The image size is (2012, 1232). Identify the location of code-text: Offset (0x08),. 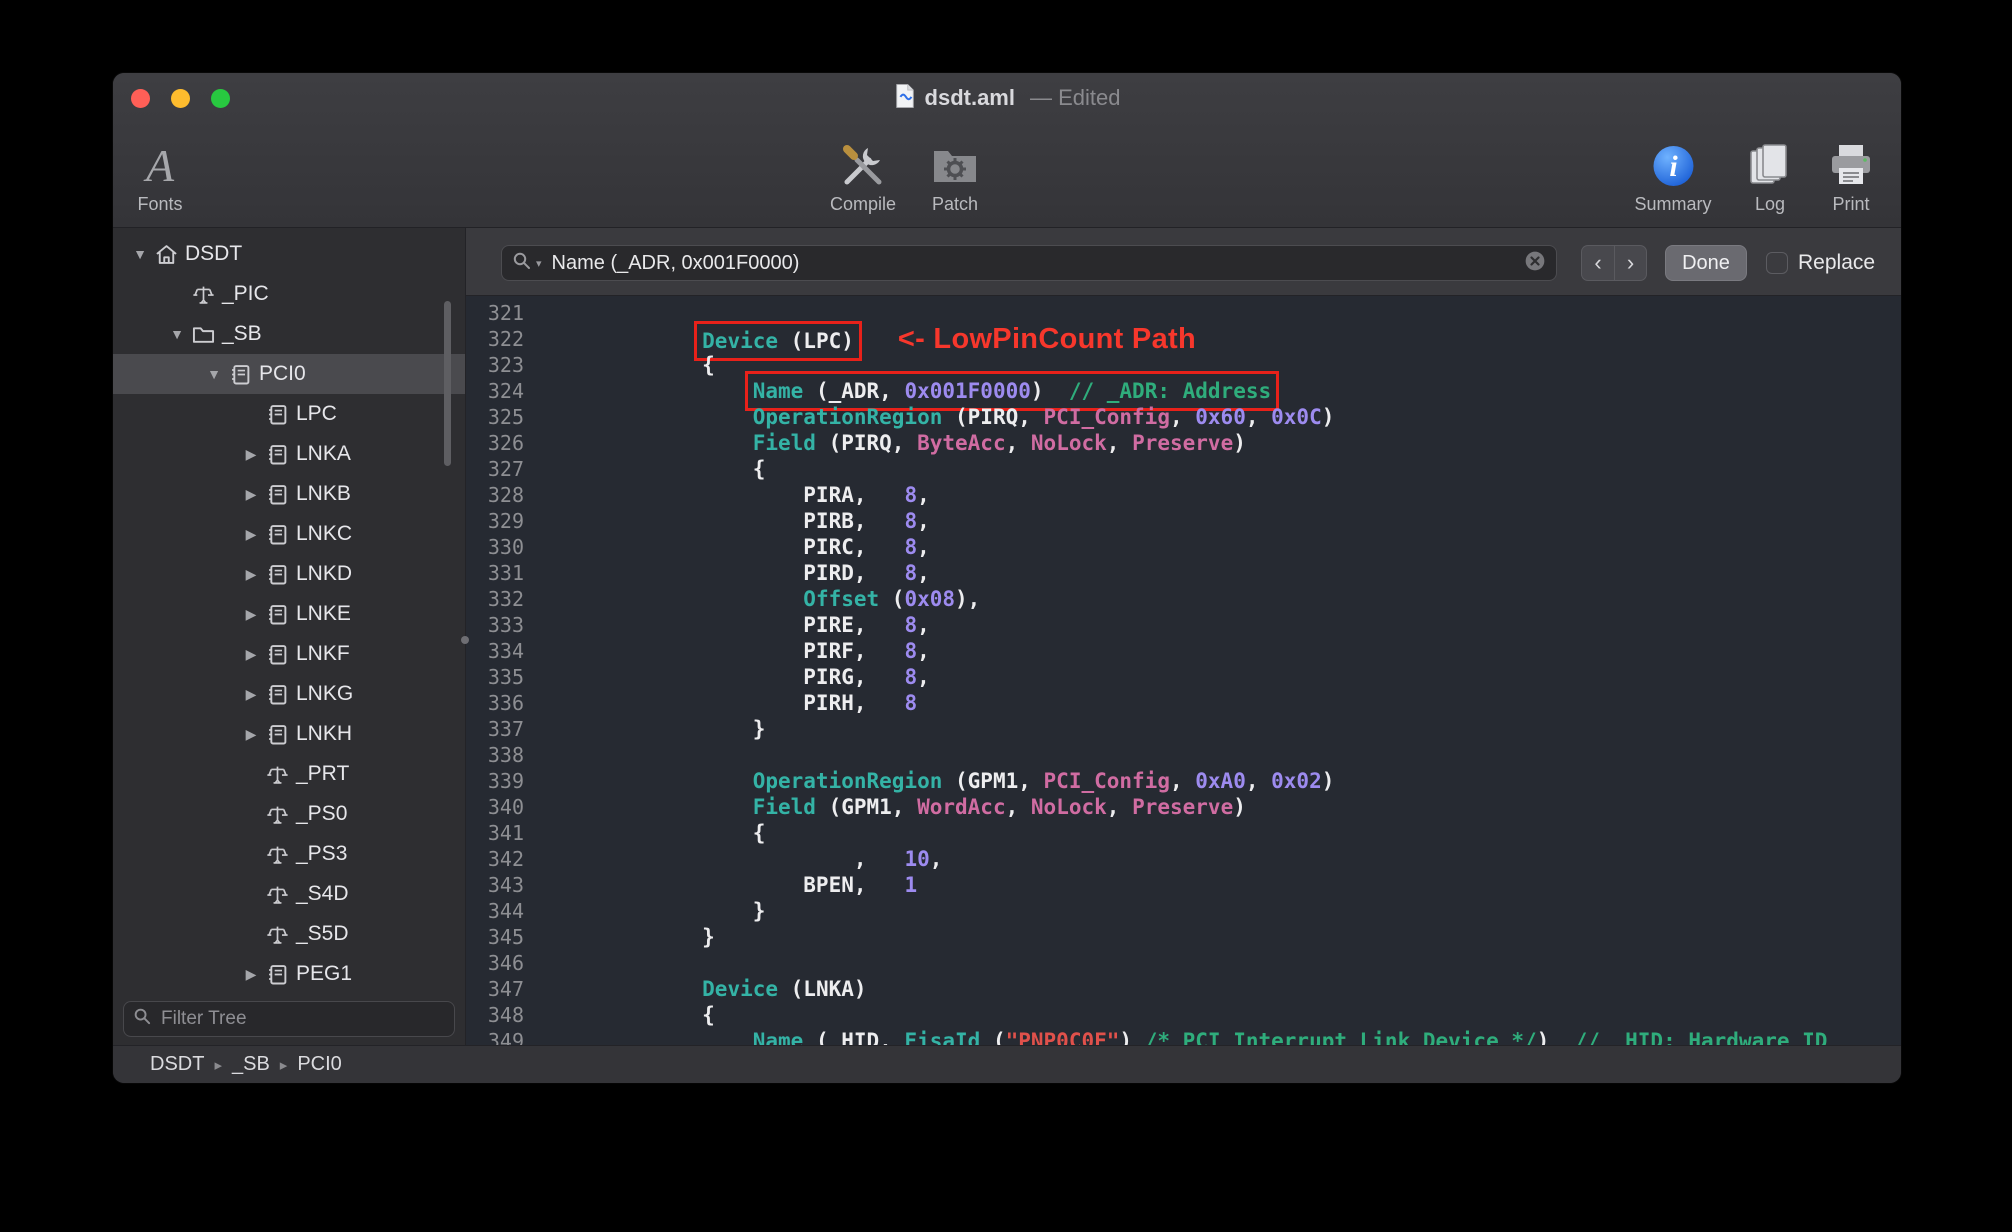
(752, 599).